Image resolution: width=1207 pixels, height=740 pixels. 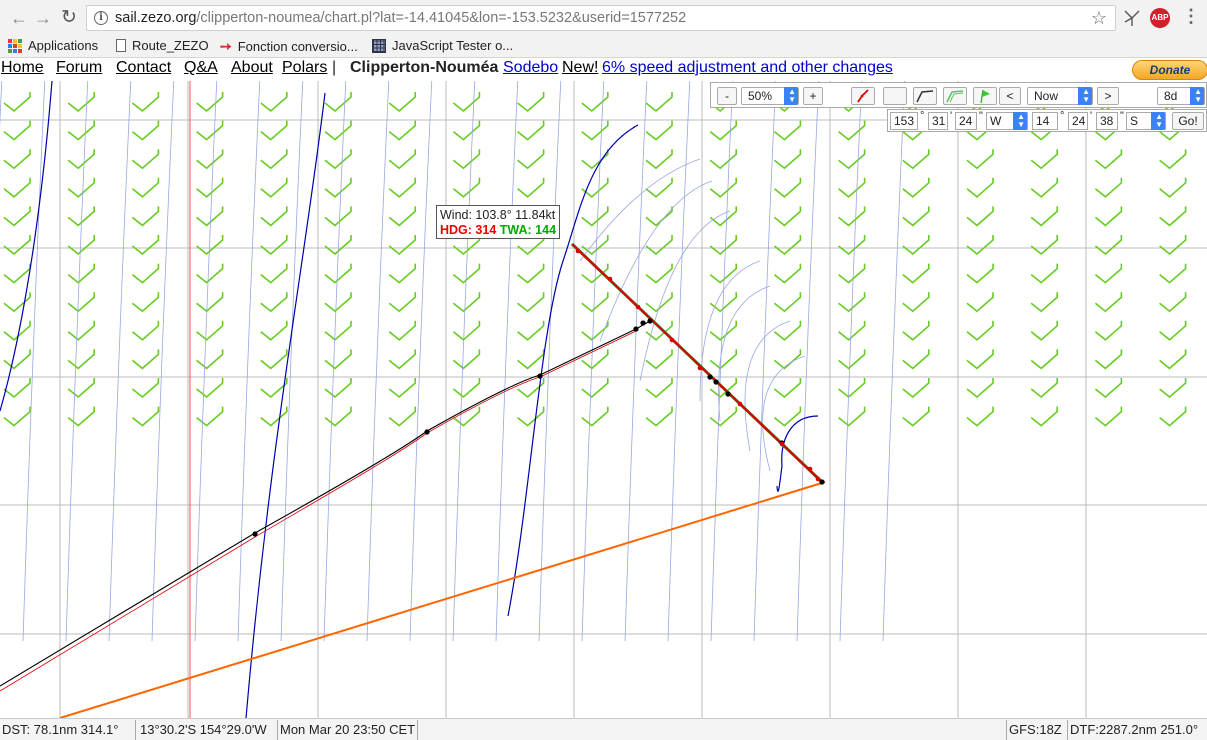 What do you see at coordinates (1188, 121) in the screenshot?
I see `go-button: Go!` at bounding box center [1188, 121].